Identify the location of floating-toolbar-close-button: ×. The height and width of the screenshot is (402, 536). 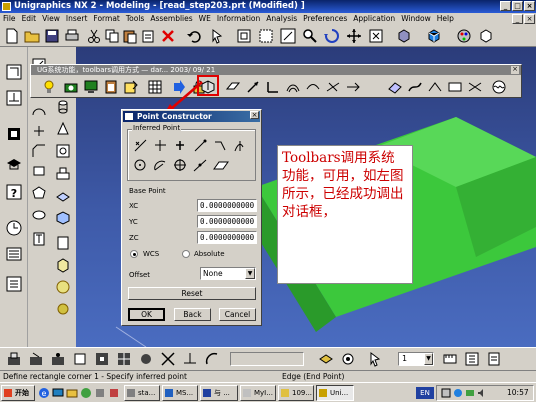
(515, 70).